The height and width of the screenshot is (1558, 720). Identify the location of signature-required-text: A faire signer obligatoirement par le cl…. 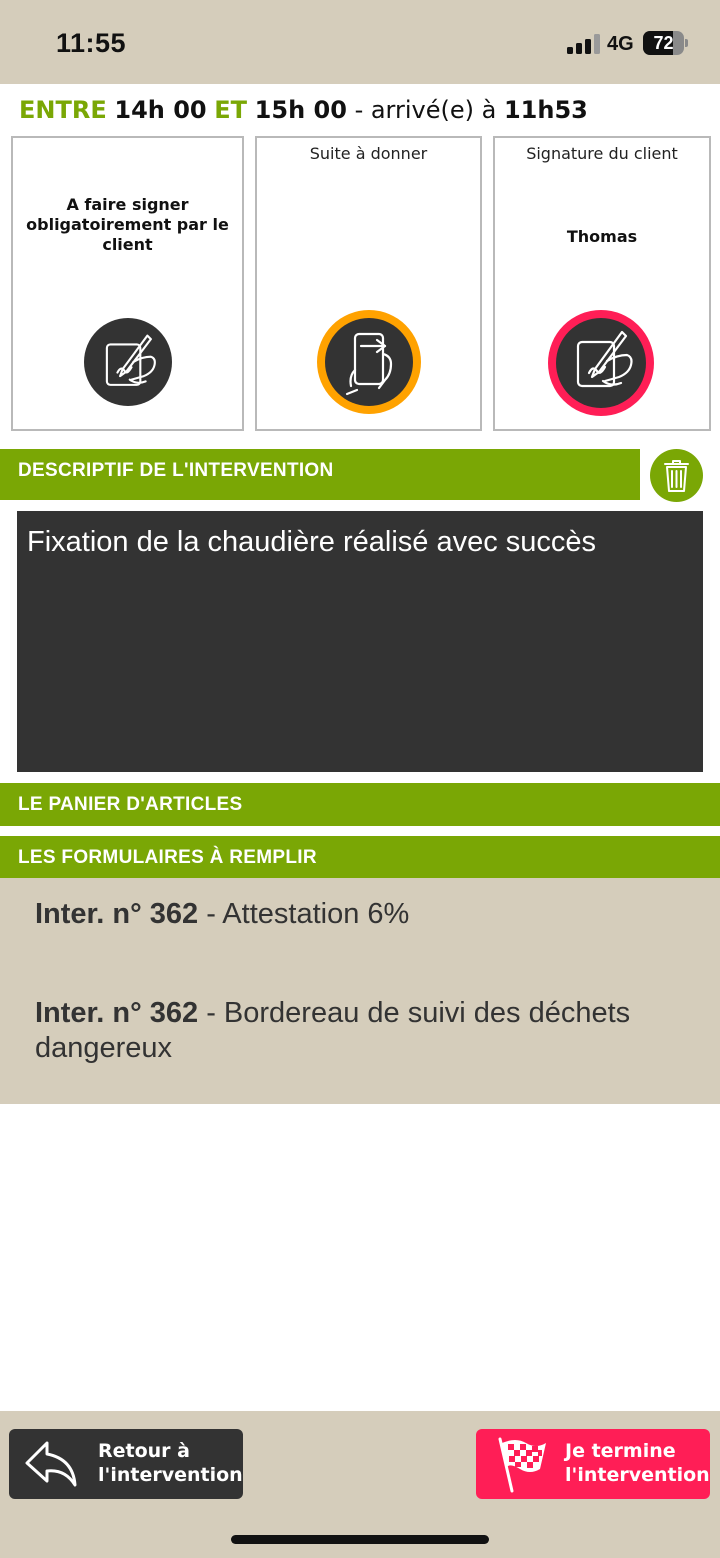
(127, 224).